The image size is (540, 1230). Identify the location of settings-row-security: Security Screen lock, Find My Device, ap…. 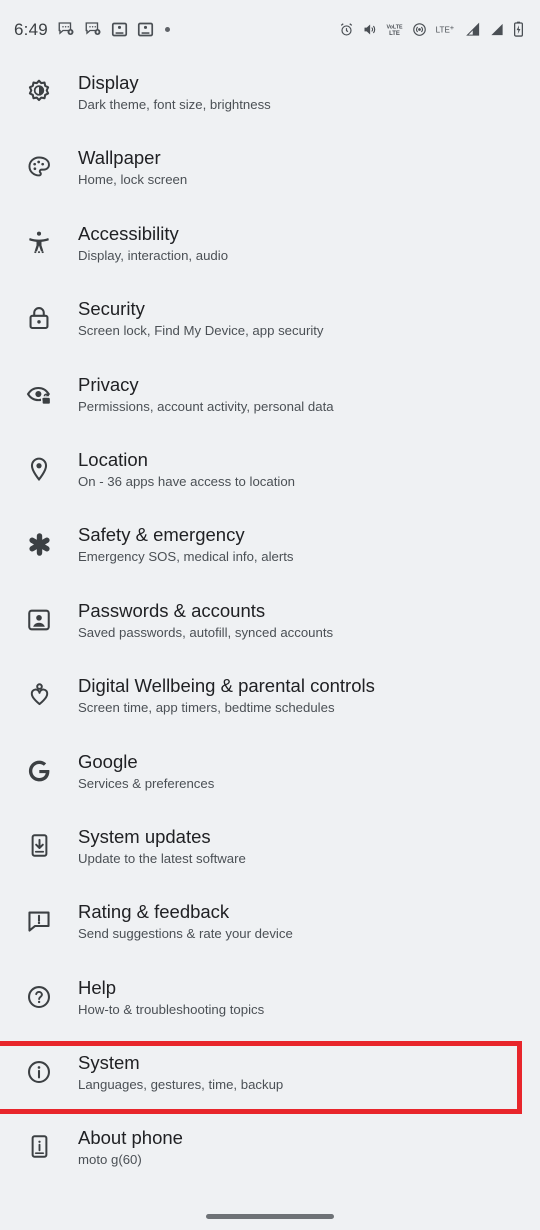
(270, 321).